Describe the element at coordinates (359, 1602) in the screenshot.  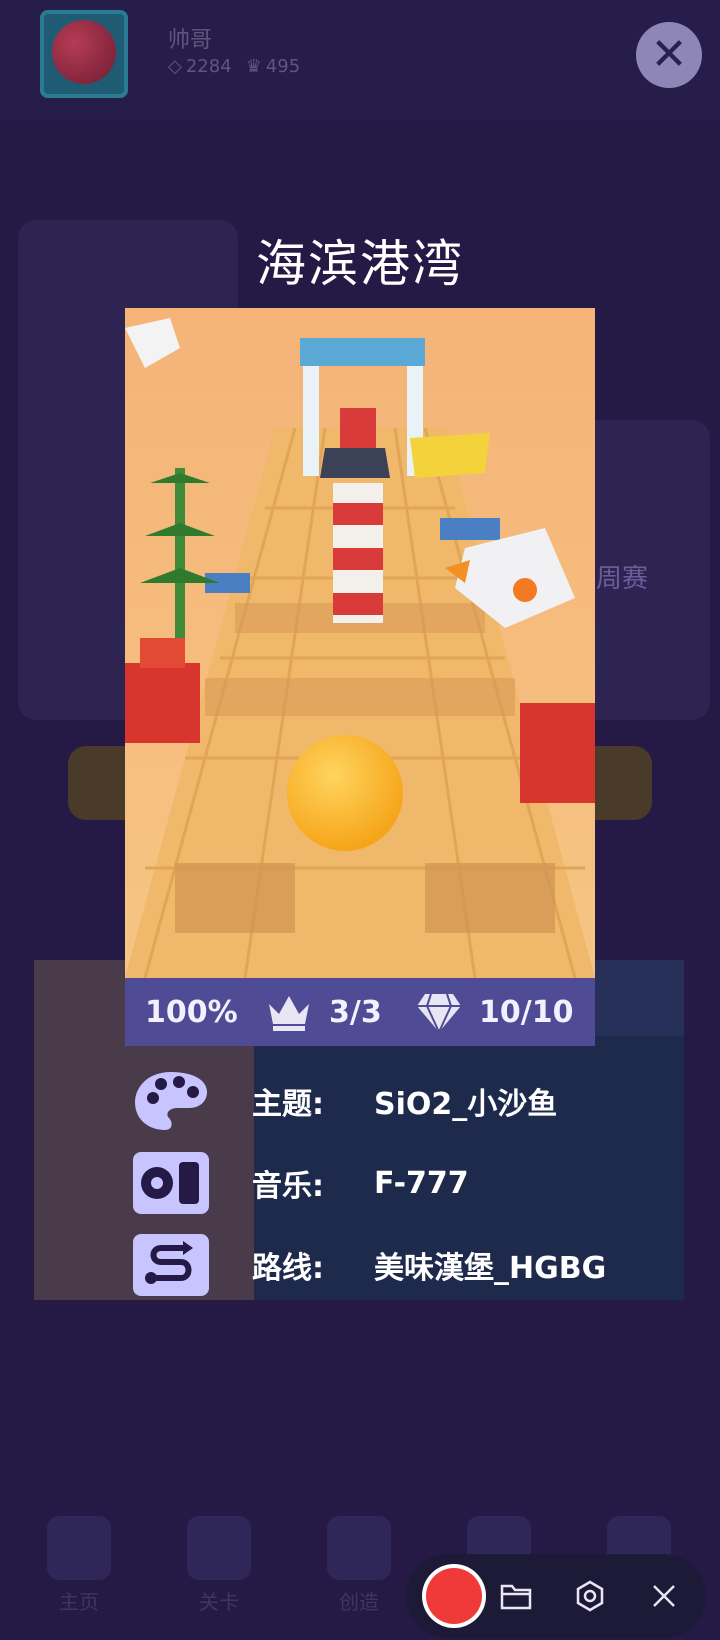
I see `nav-create-label: 创造` at that location.